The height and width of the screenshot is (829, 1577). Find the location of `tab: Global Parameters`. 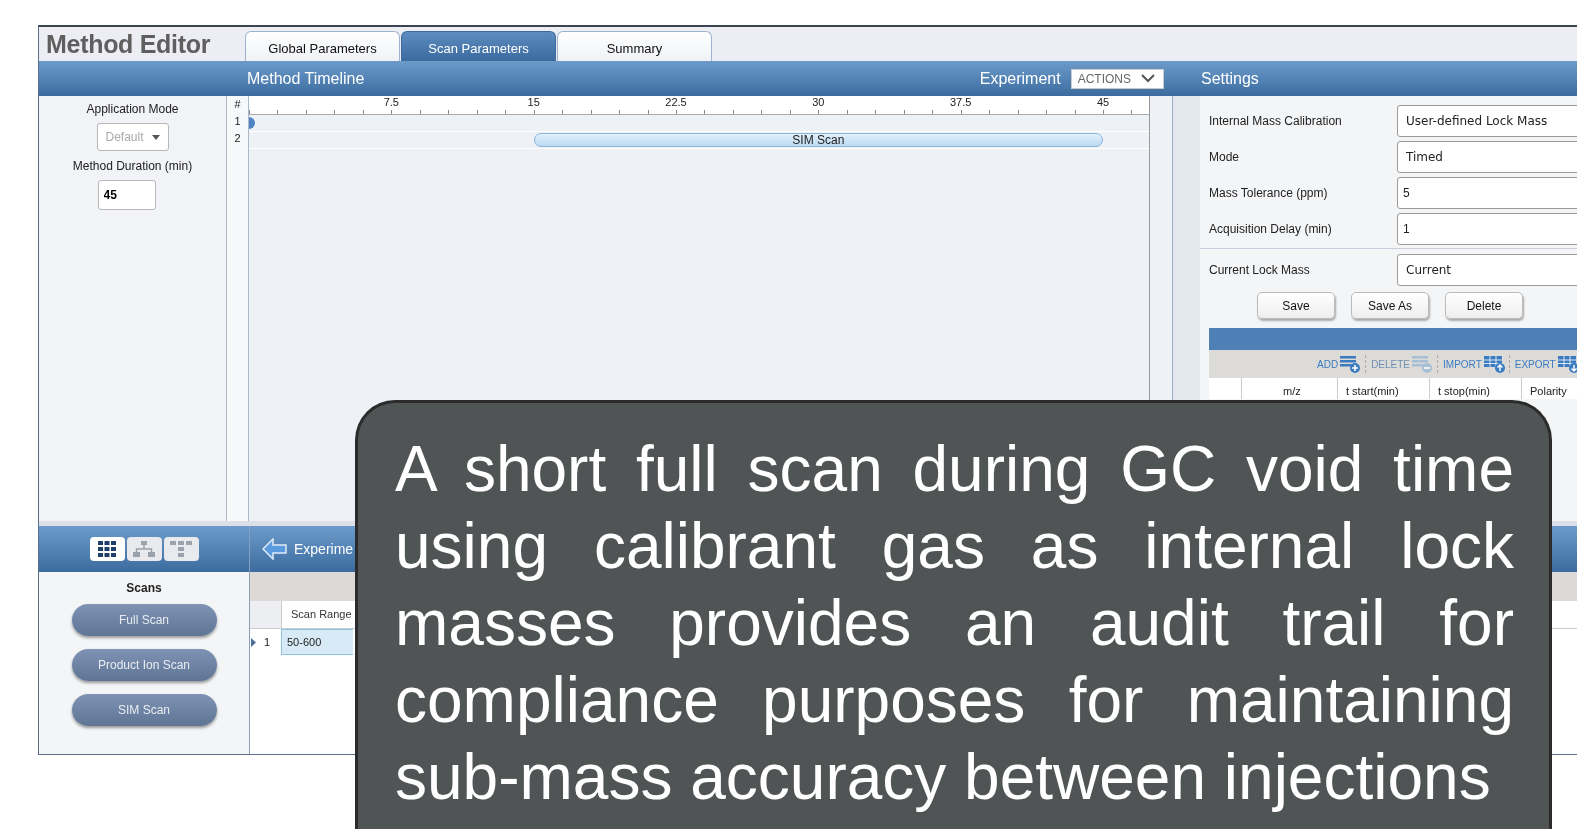

tab: Global Parameters is located at coordinates (322, 46).